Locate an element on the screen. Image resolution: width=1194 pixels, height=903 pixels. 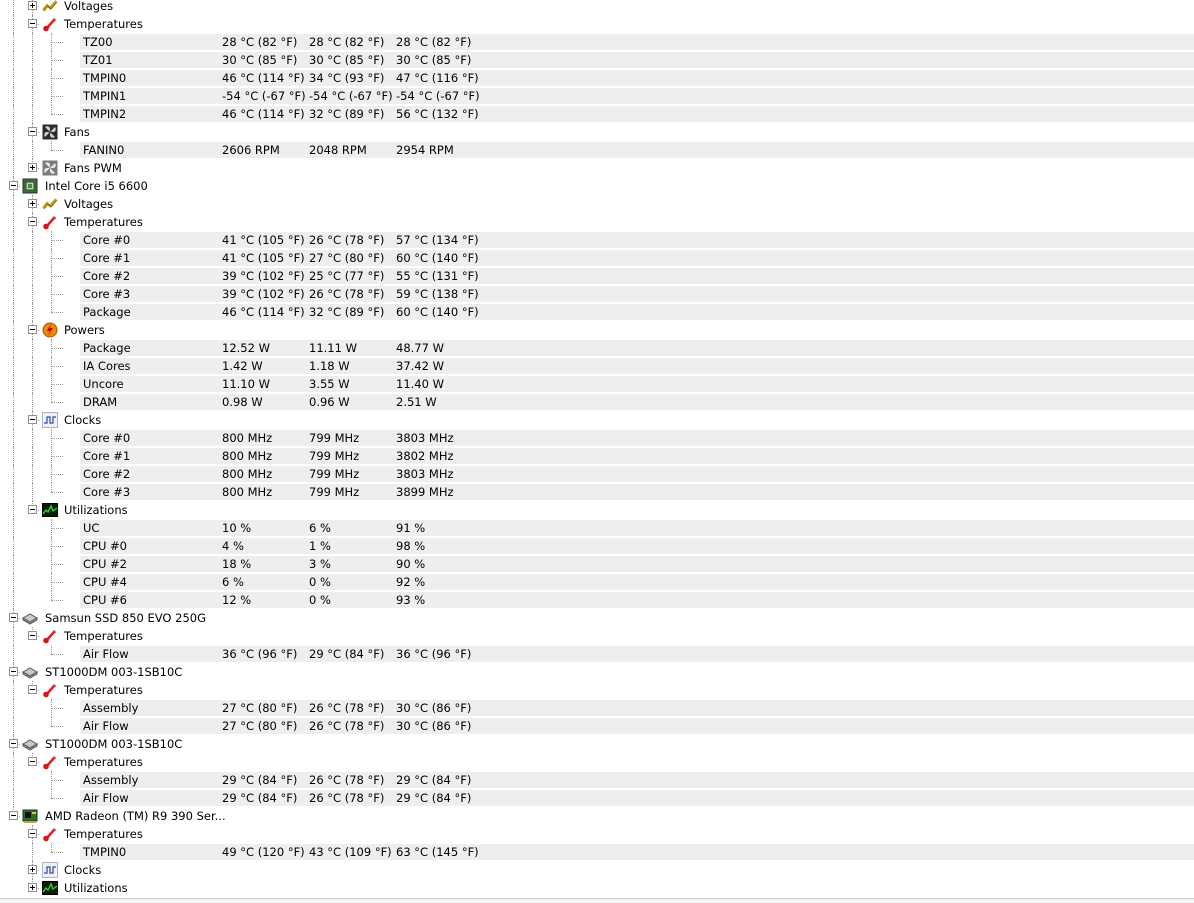
sensor-row: Uncore 11.10 W 3.55 W 11.40 W is located at coordinates (597, 384).